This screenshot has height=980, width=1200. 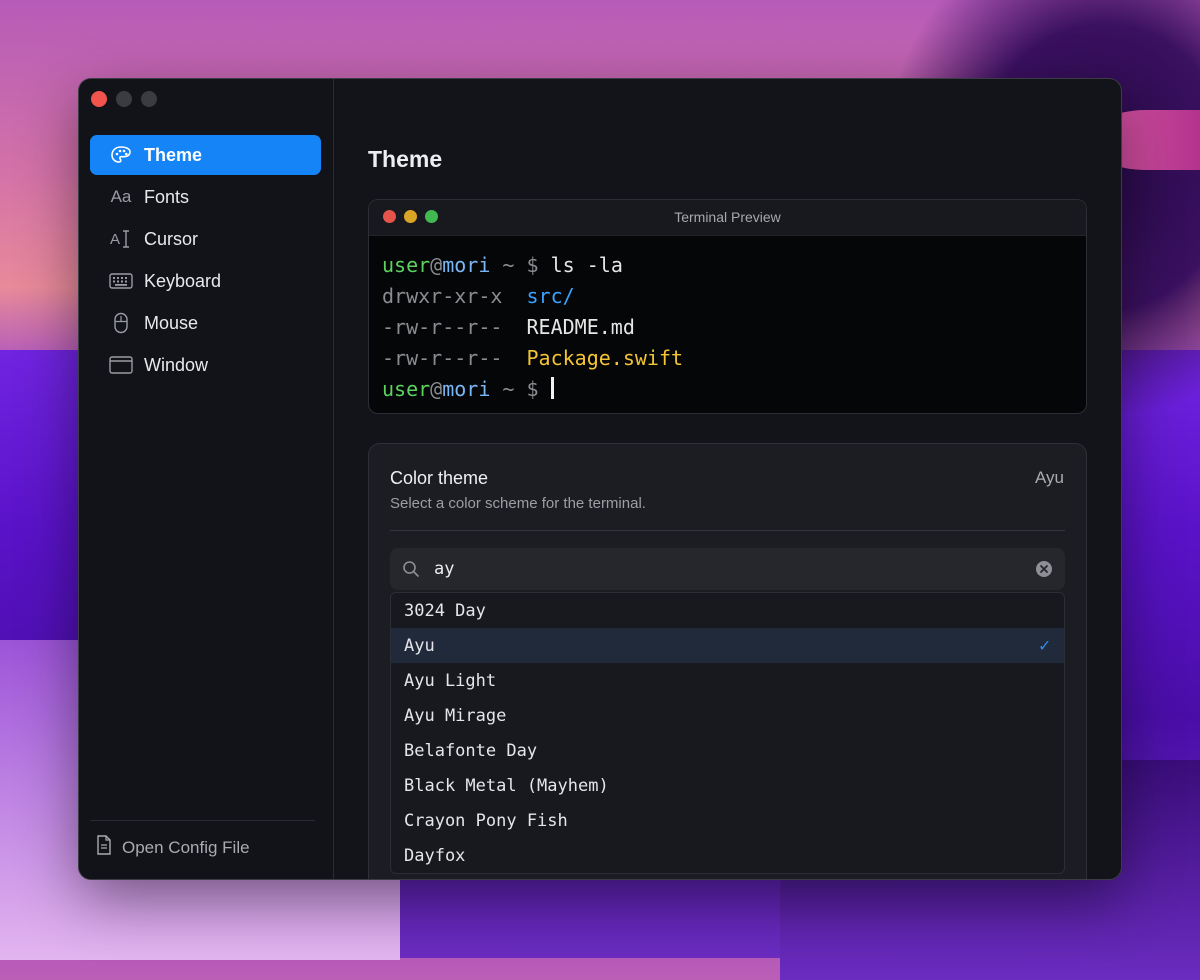 What do you see at coordinates (727, 358) in the screenshot?
I see `terminal-line: -rw-r--r-- Package.swift` at bounding box center [727, 358].